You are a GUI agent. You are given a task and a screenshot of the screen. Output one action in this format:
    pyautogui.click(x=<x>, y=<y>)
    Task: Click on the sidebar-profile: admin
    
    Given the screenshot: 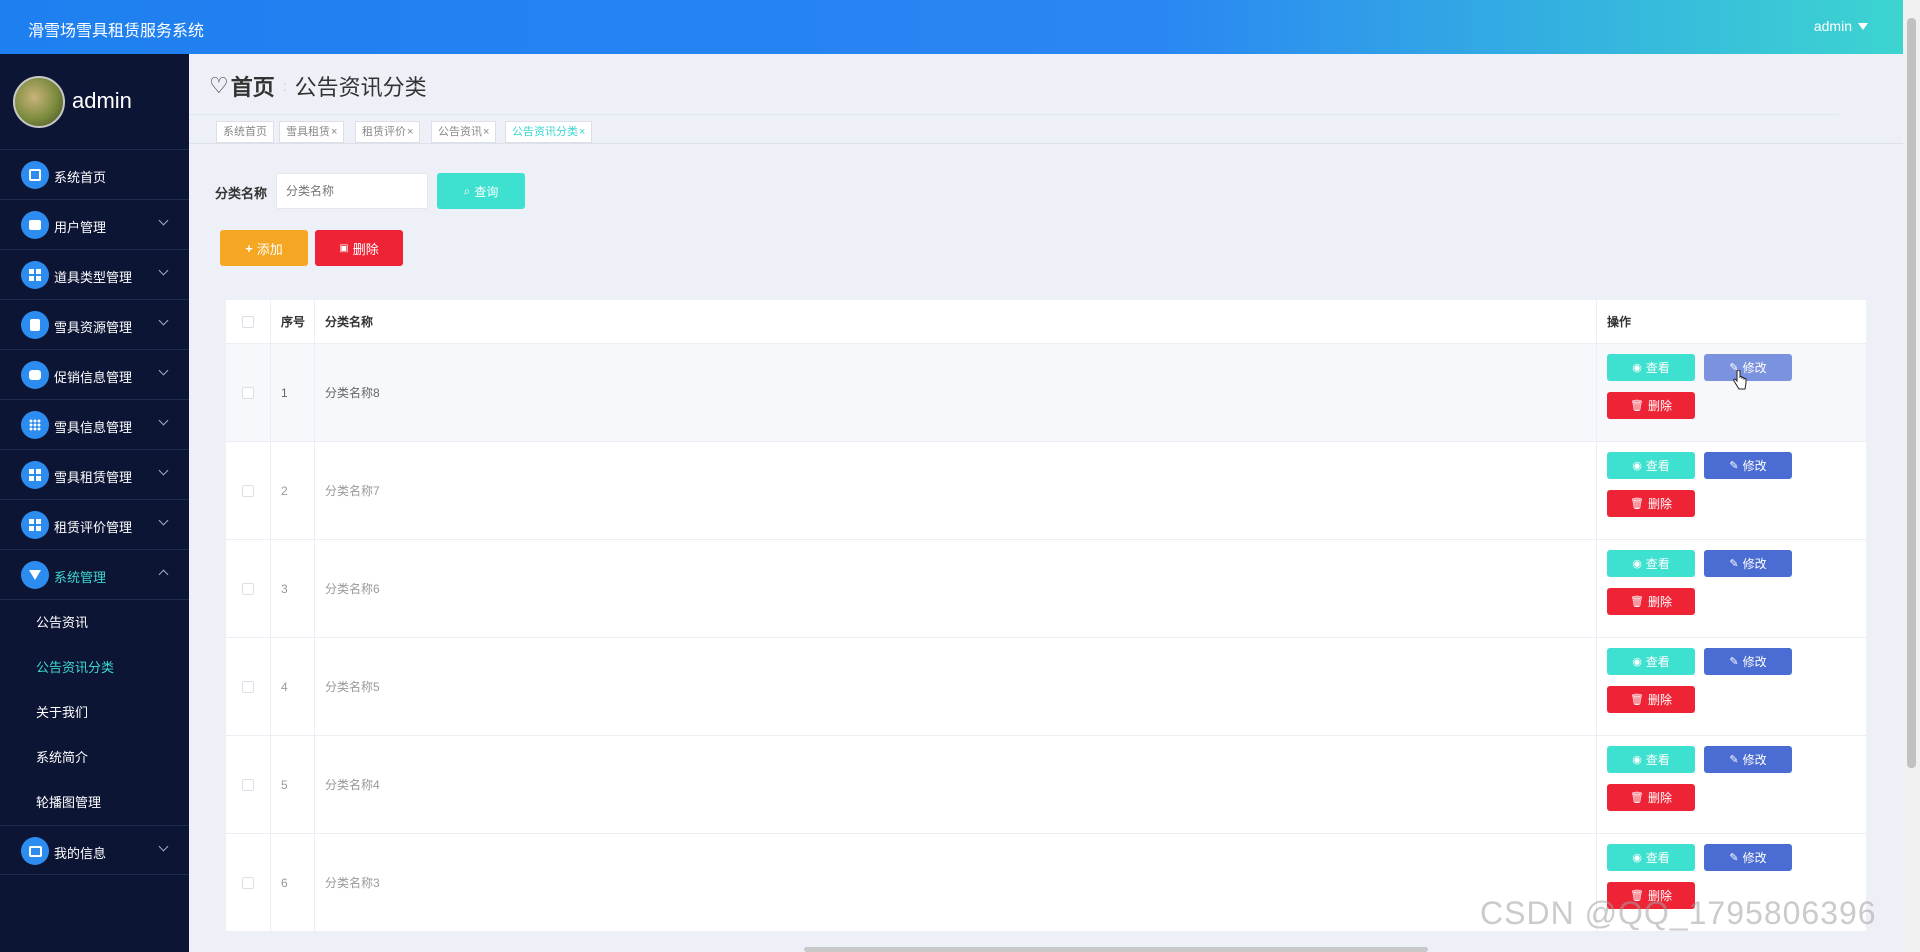 What is the action you would take?
    pyautogui.click(x=94, y=102)
    